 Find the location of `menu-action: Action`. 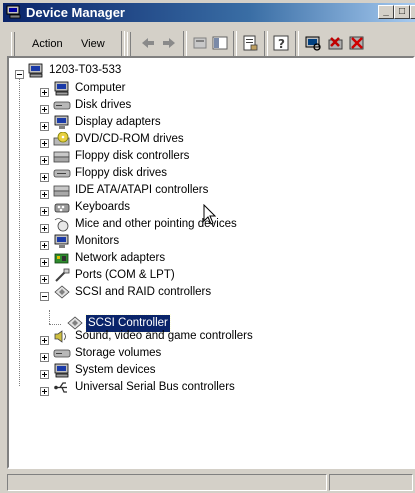

menu-action: Action is located at coordinates (47, 44).